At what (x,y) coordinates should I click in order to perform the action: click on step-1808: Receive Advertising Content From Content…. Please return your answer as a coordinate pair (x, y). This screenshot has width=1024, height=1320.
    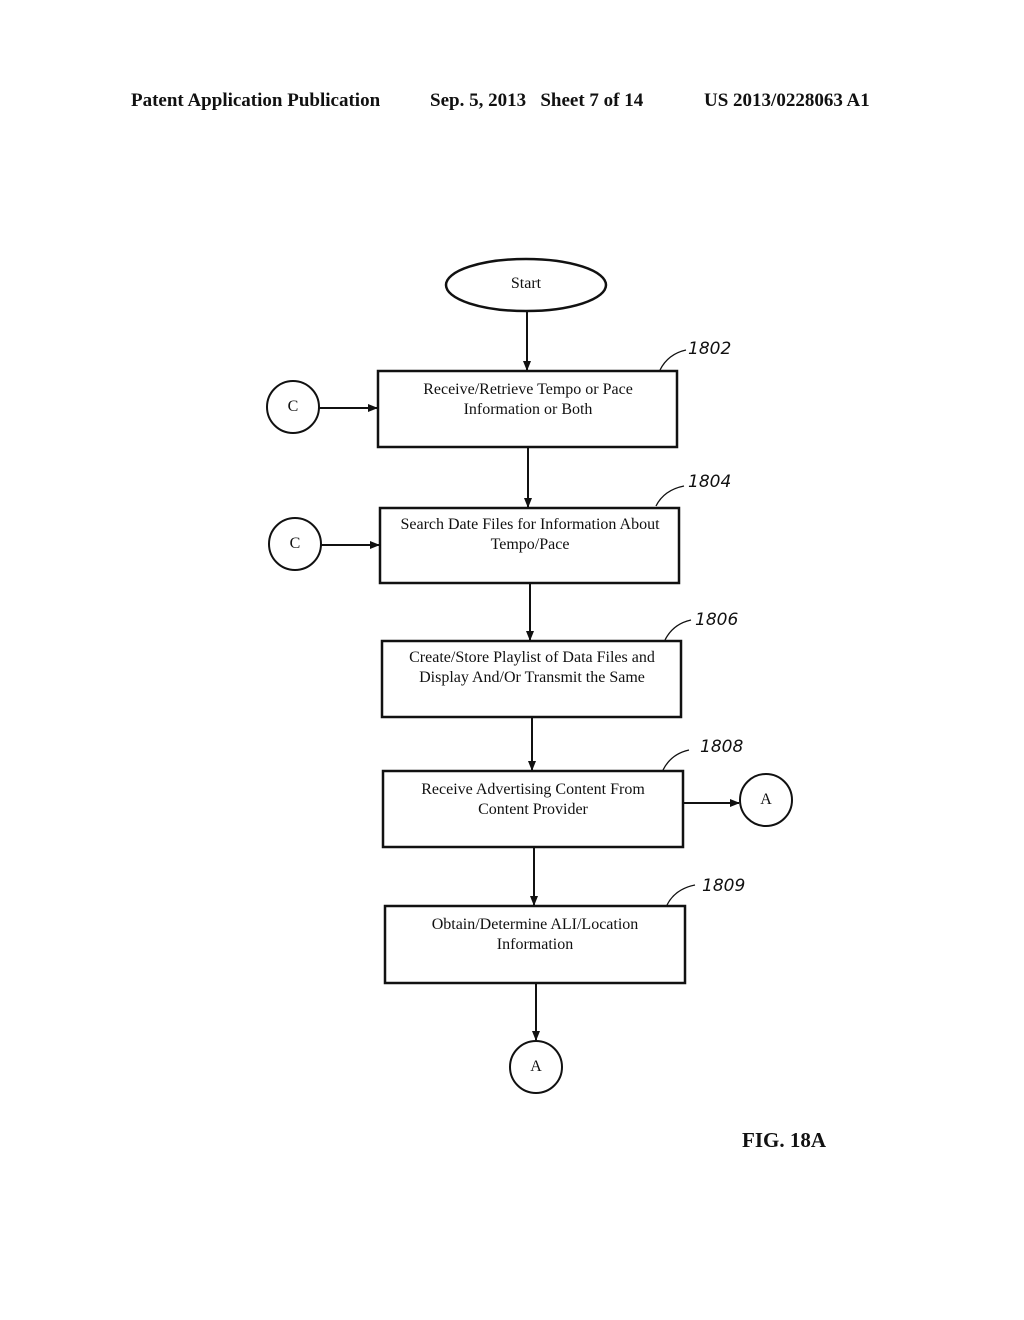
    Looking at the image, I should click on (562, 793).